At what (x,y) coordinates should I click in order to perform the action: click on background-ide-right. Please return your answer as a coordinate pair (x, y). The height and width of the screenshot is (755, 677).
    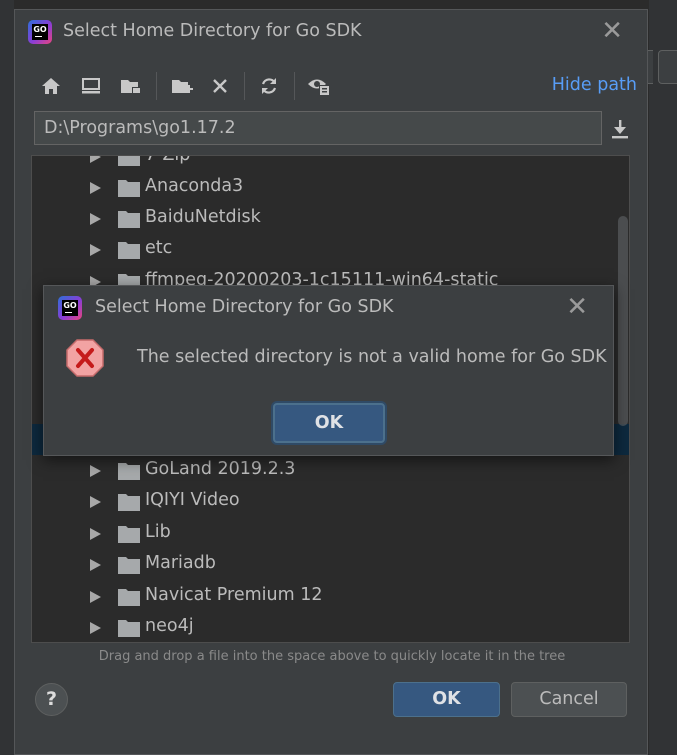
    Looking at the image, I should click on (663, 377).